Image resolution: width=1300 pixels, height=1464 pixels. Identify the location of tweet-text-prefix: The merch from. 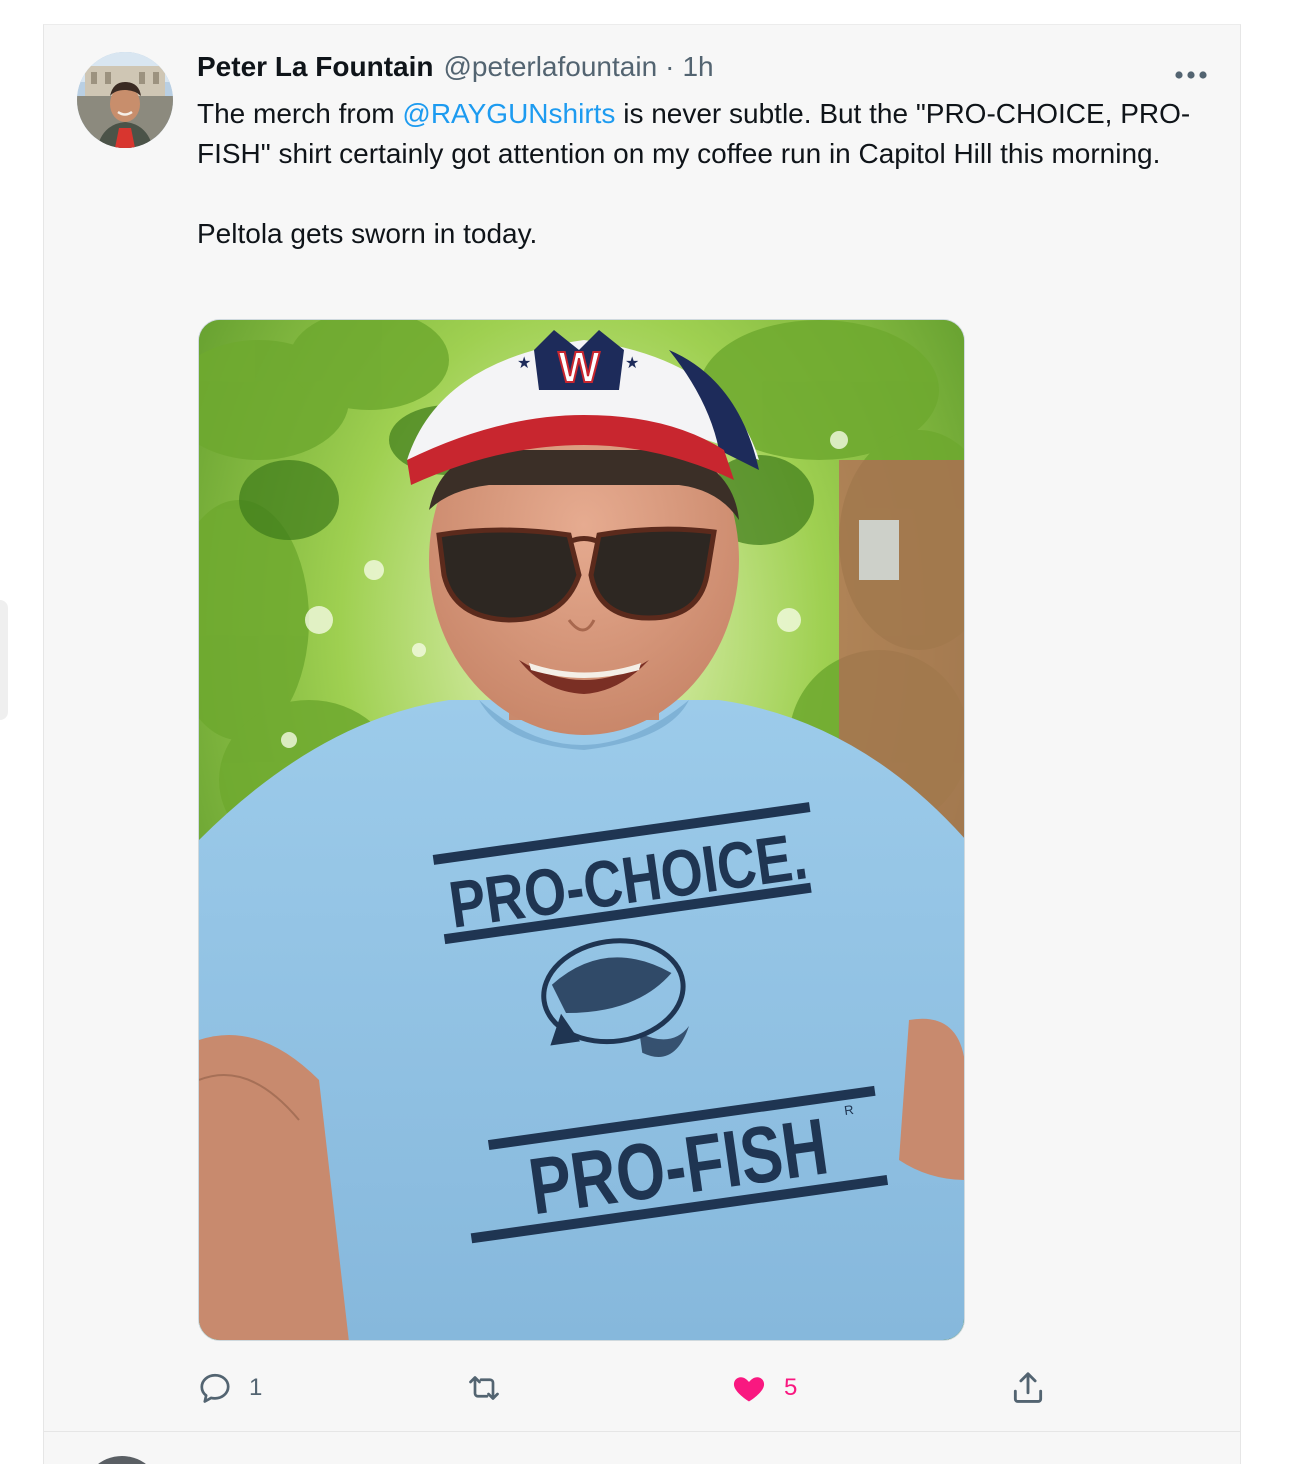
(300, 113).